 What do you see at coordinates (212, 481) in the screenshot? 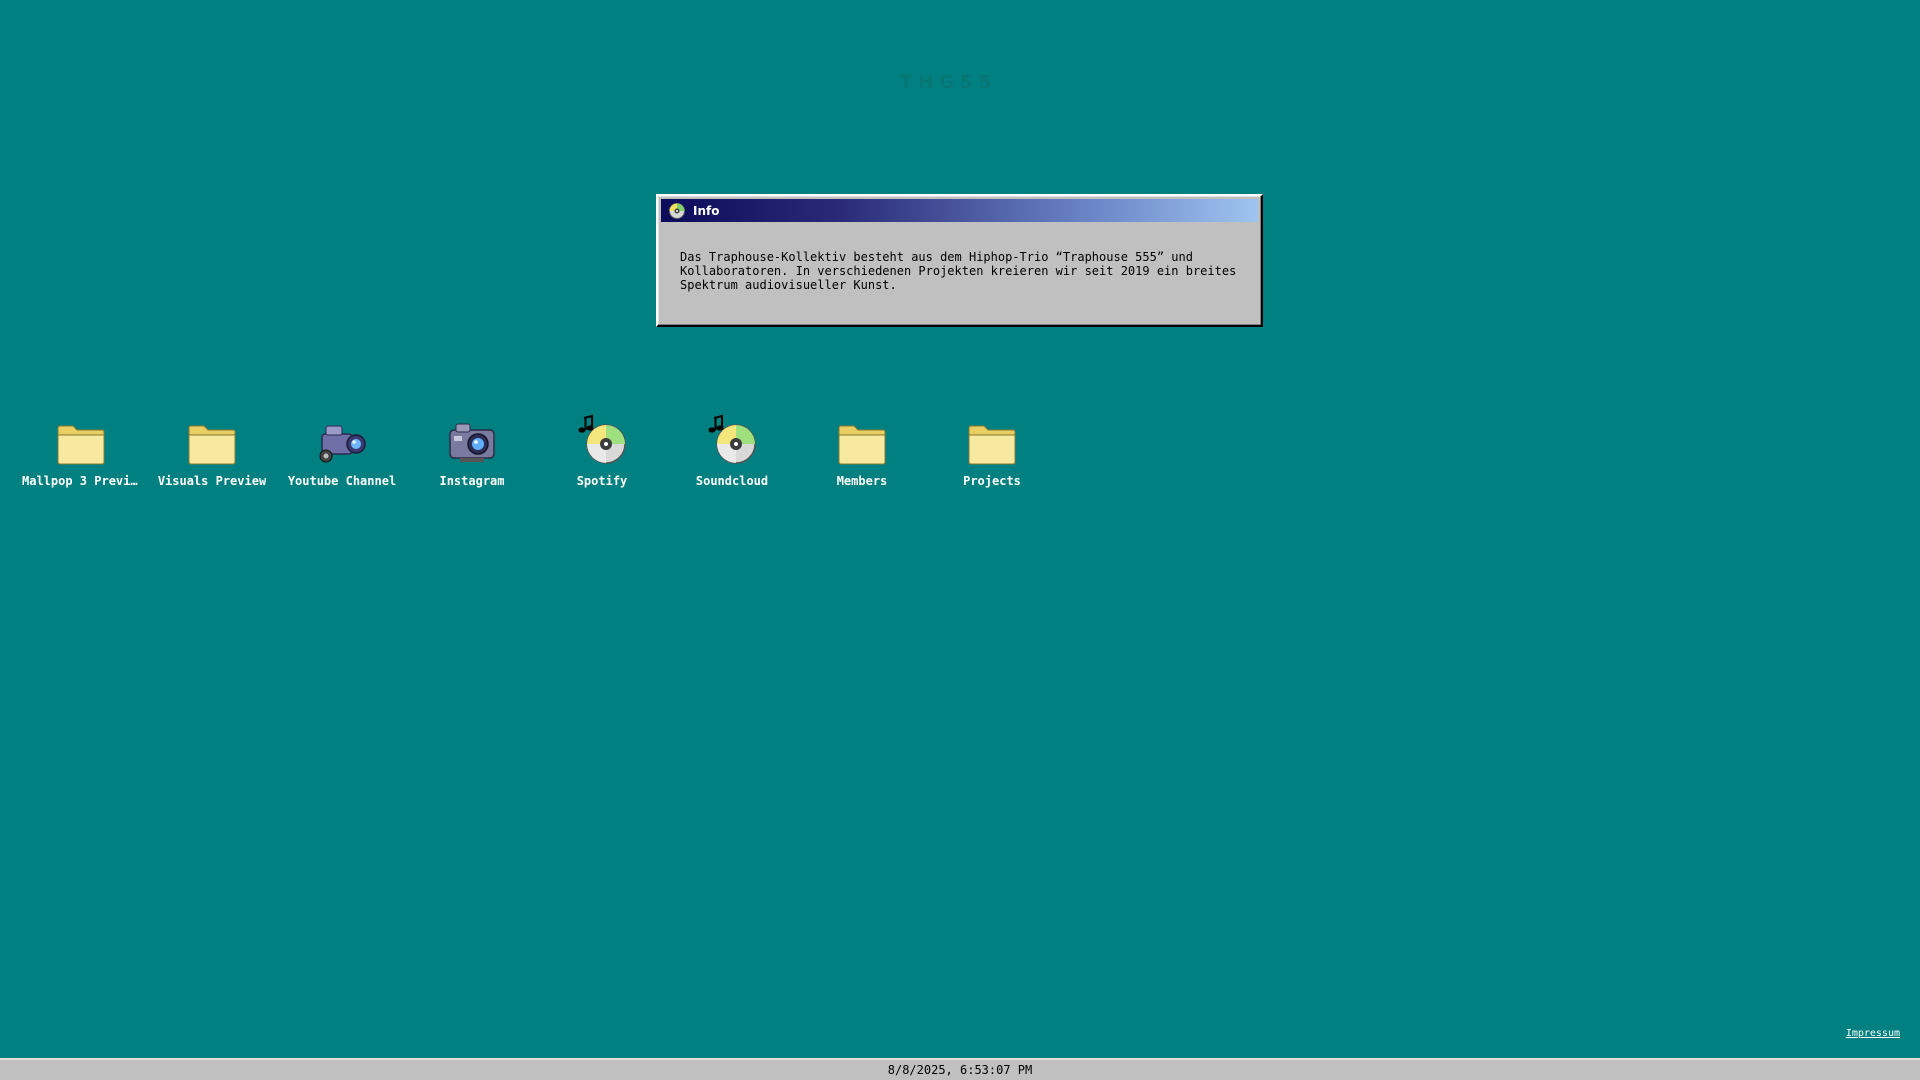
I see `icon-label: Visuals Preview` at bounding box center [212, 481].